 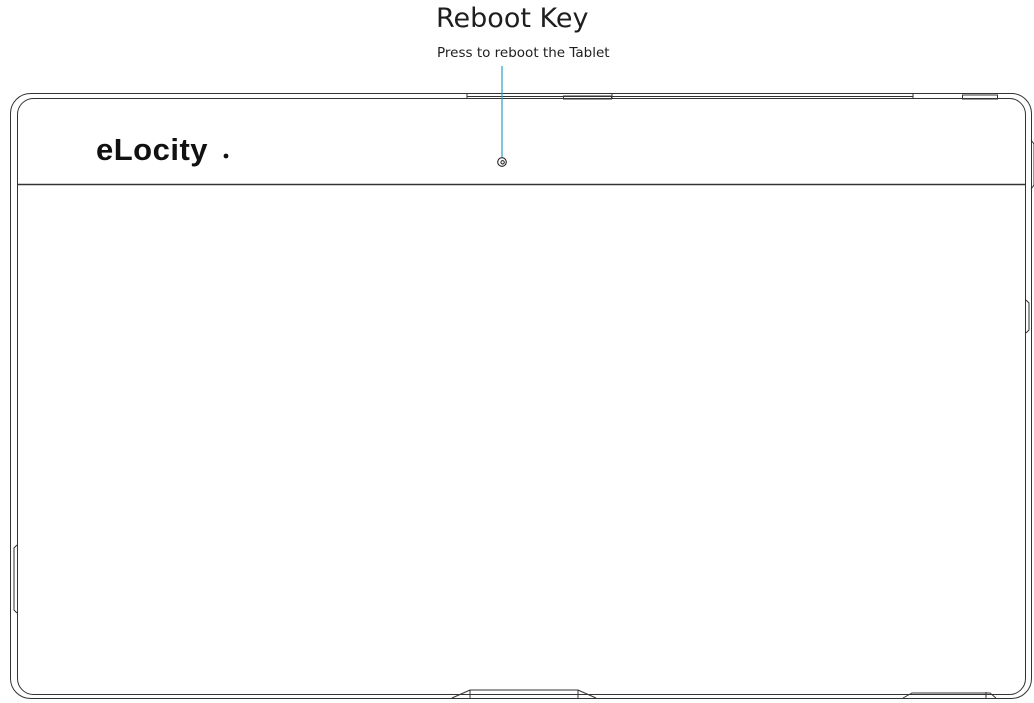 What do you see at coordinates (512, 18) in the screenshot?
I see `callout-title: Reboot Key` at bounding box center [512, 18].